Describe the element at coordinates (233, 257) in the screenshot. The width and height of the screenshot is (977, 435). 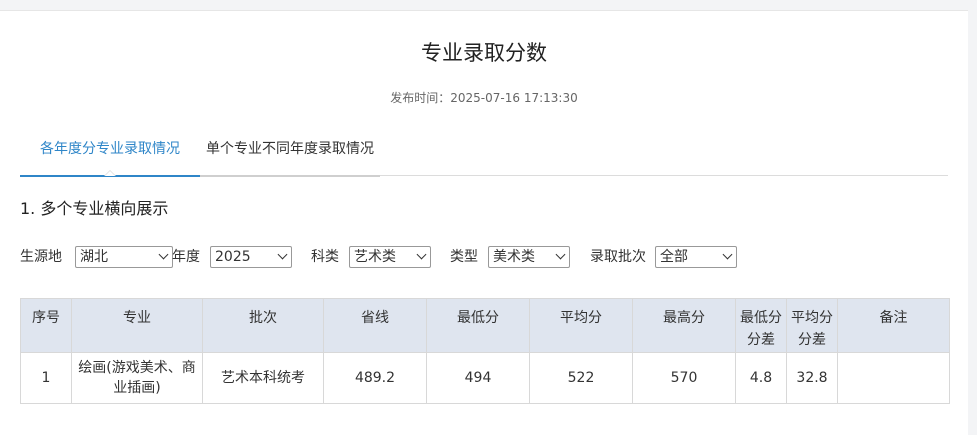
I see `year-select-value: 2025` at that location.